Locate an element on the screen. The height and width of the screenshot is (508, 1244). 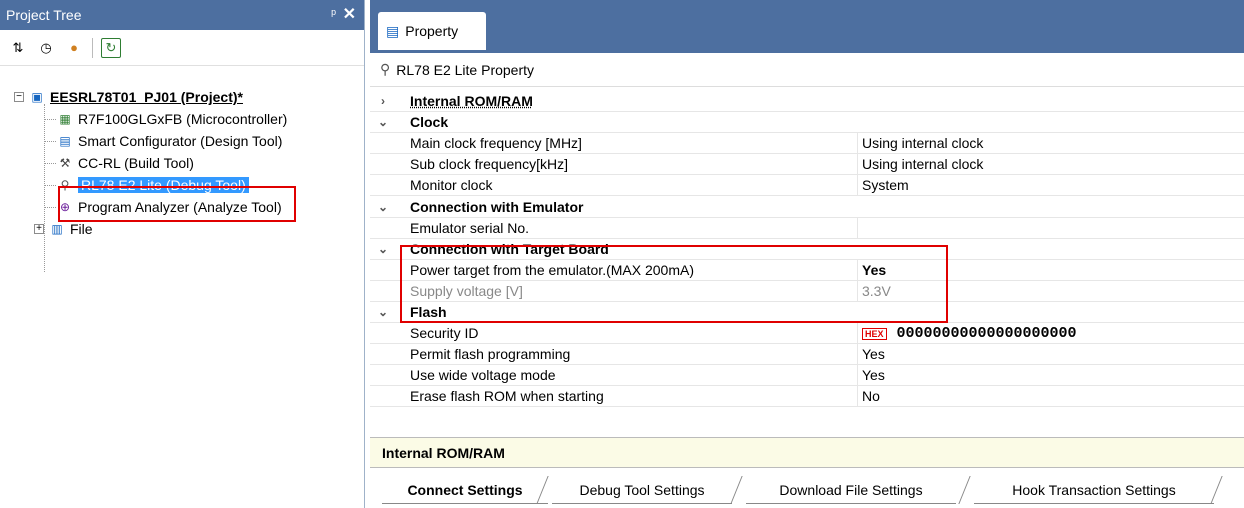
close-icon: ✕ is located at coordinates (349, 14).